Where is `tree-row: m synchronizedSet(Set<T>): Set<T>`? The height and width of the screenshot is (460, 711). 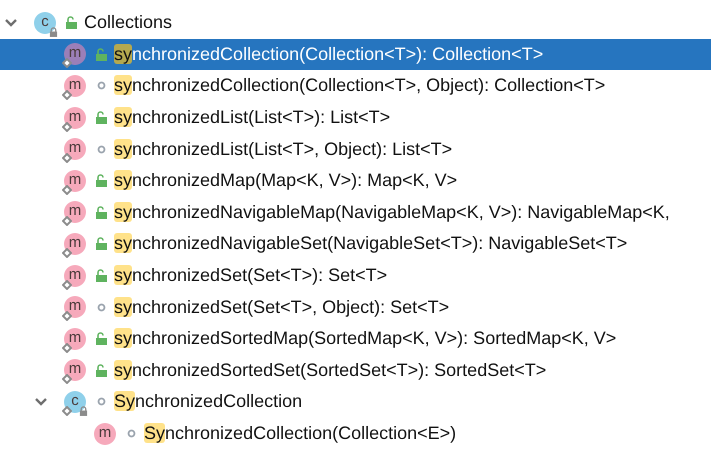
tree-row: m synchronizedSet(Set<T>): Set<T> is located at coordinates (355, 276).